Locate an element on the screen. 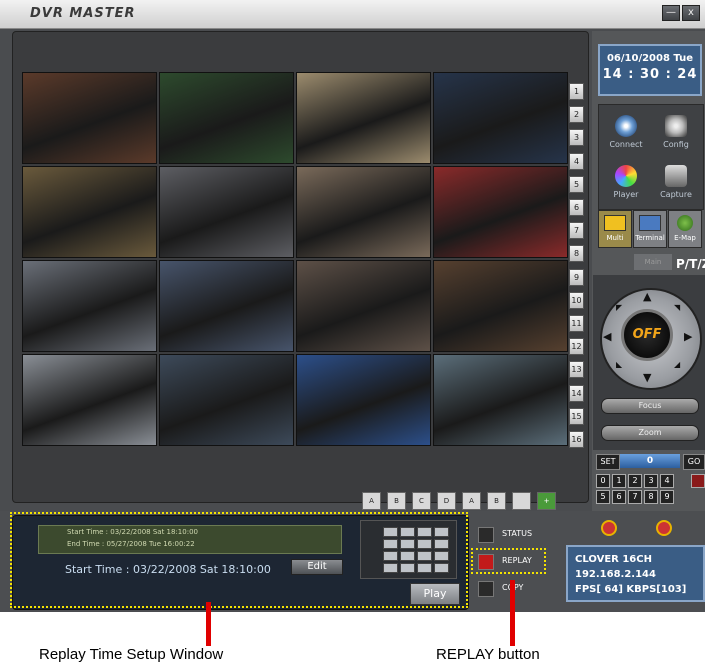 The image size is (705, 667). app-title: DVR MASTER is located at coordinates (83, 13).